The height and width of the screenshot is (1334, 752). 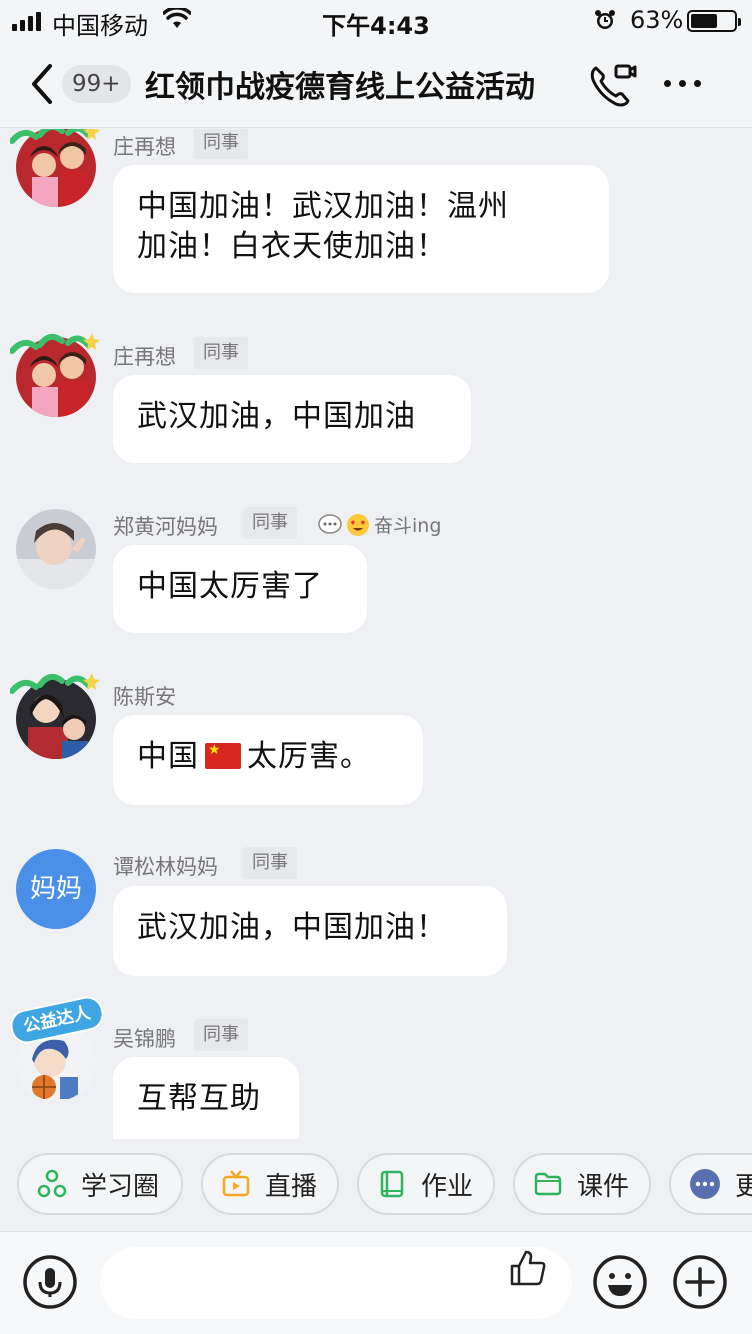 I want to click on quick-action-live: 直播, so click(x=270, y=1184).